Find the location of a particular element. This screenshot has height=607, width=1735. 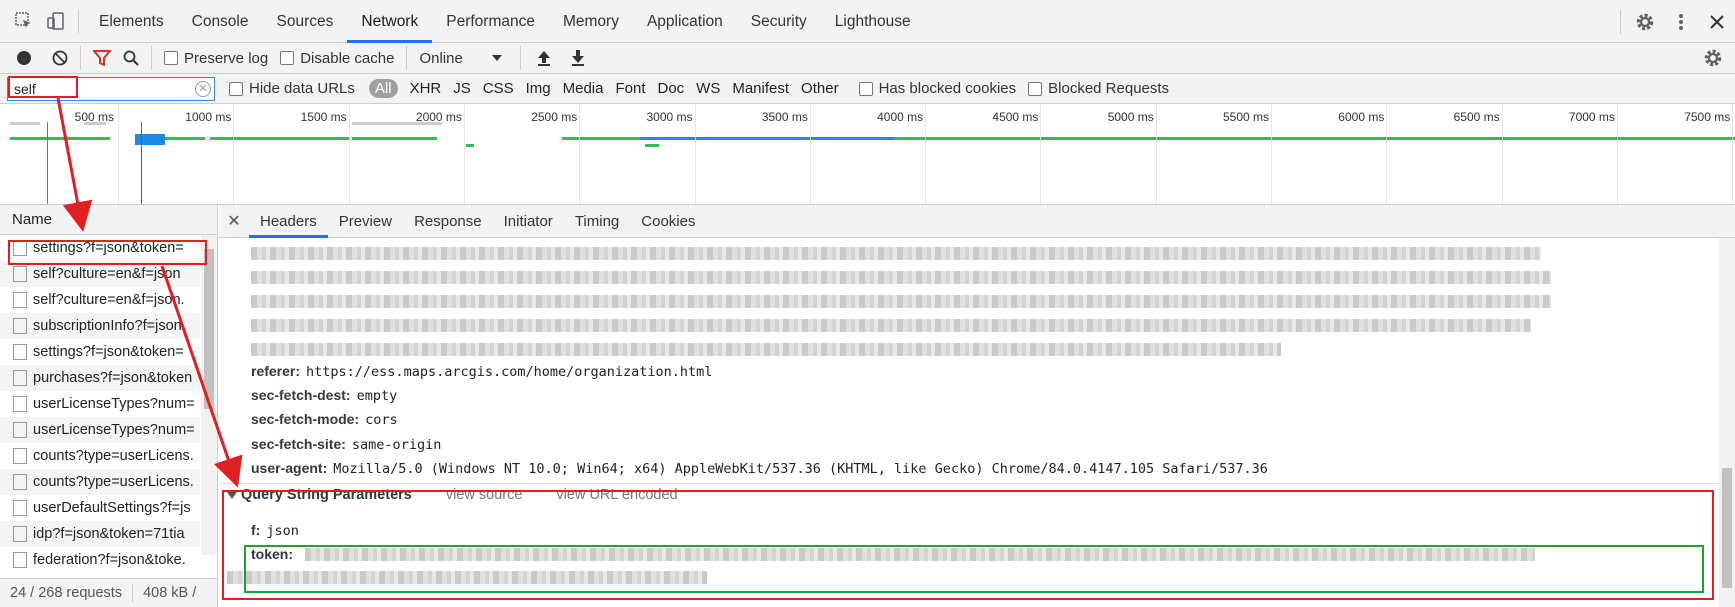

hide-data-urls-checkbox: Hide data URLs is located at coordinates (292, 88).